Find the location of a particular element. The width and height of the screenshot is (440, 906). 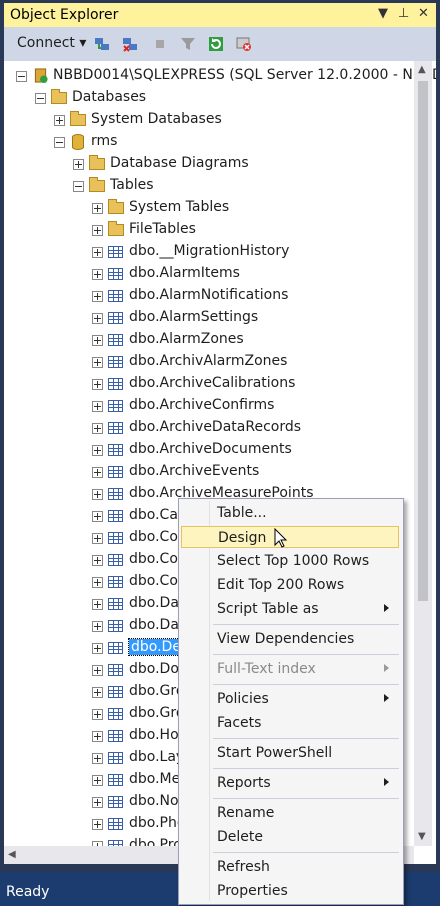

menu-item-label: Facets is located at coordinates (239, 723).